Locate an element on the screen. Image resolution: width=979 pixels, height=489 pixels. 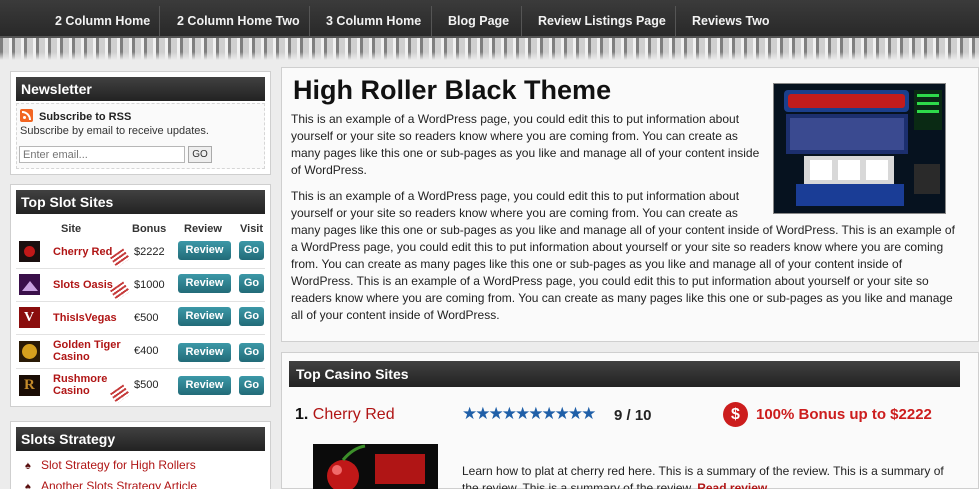
column-header-site: Site is located at coordinates (71, 229).